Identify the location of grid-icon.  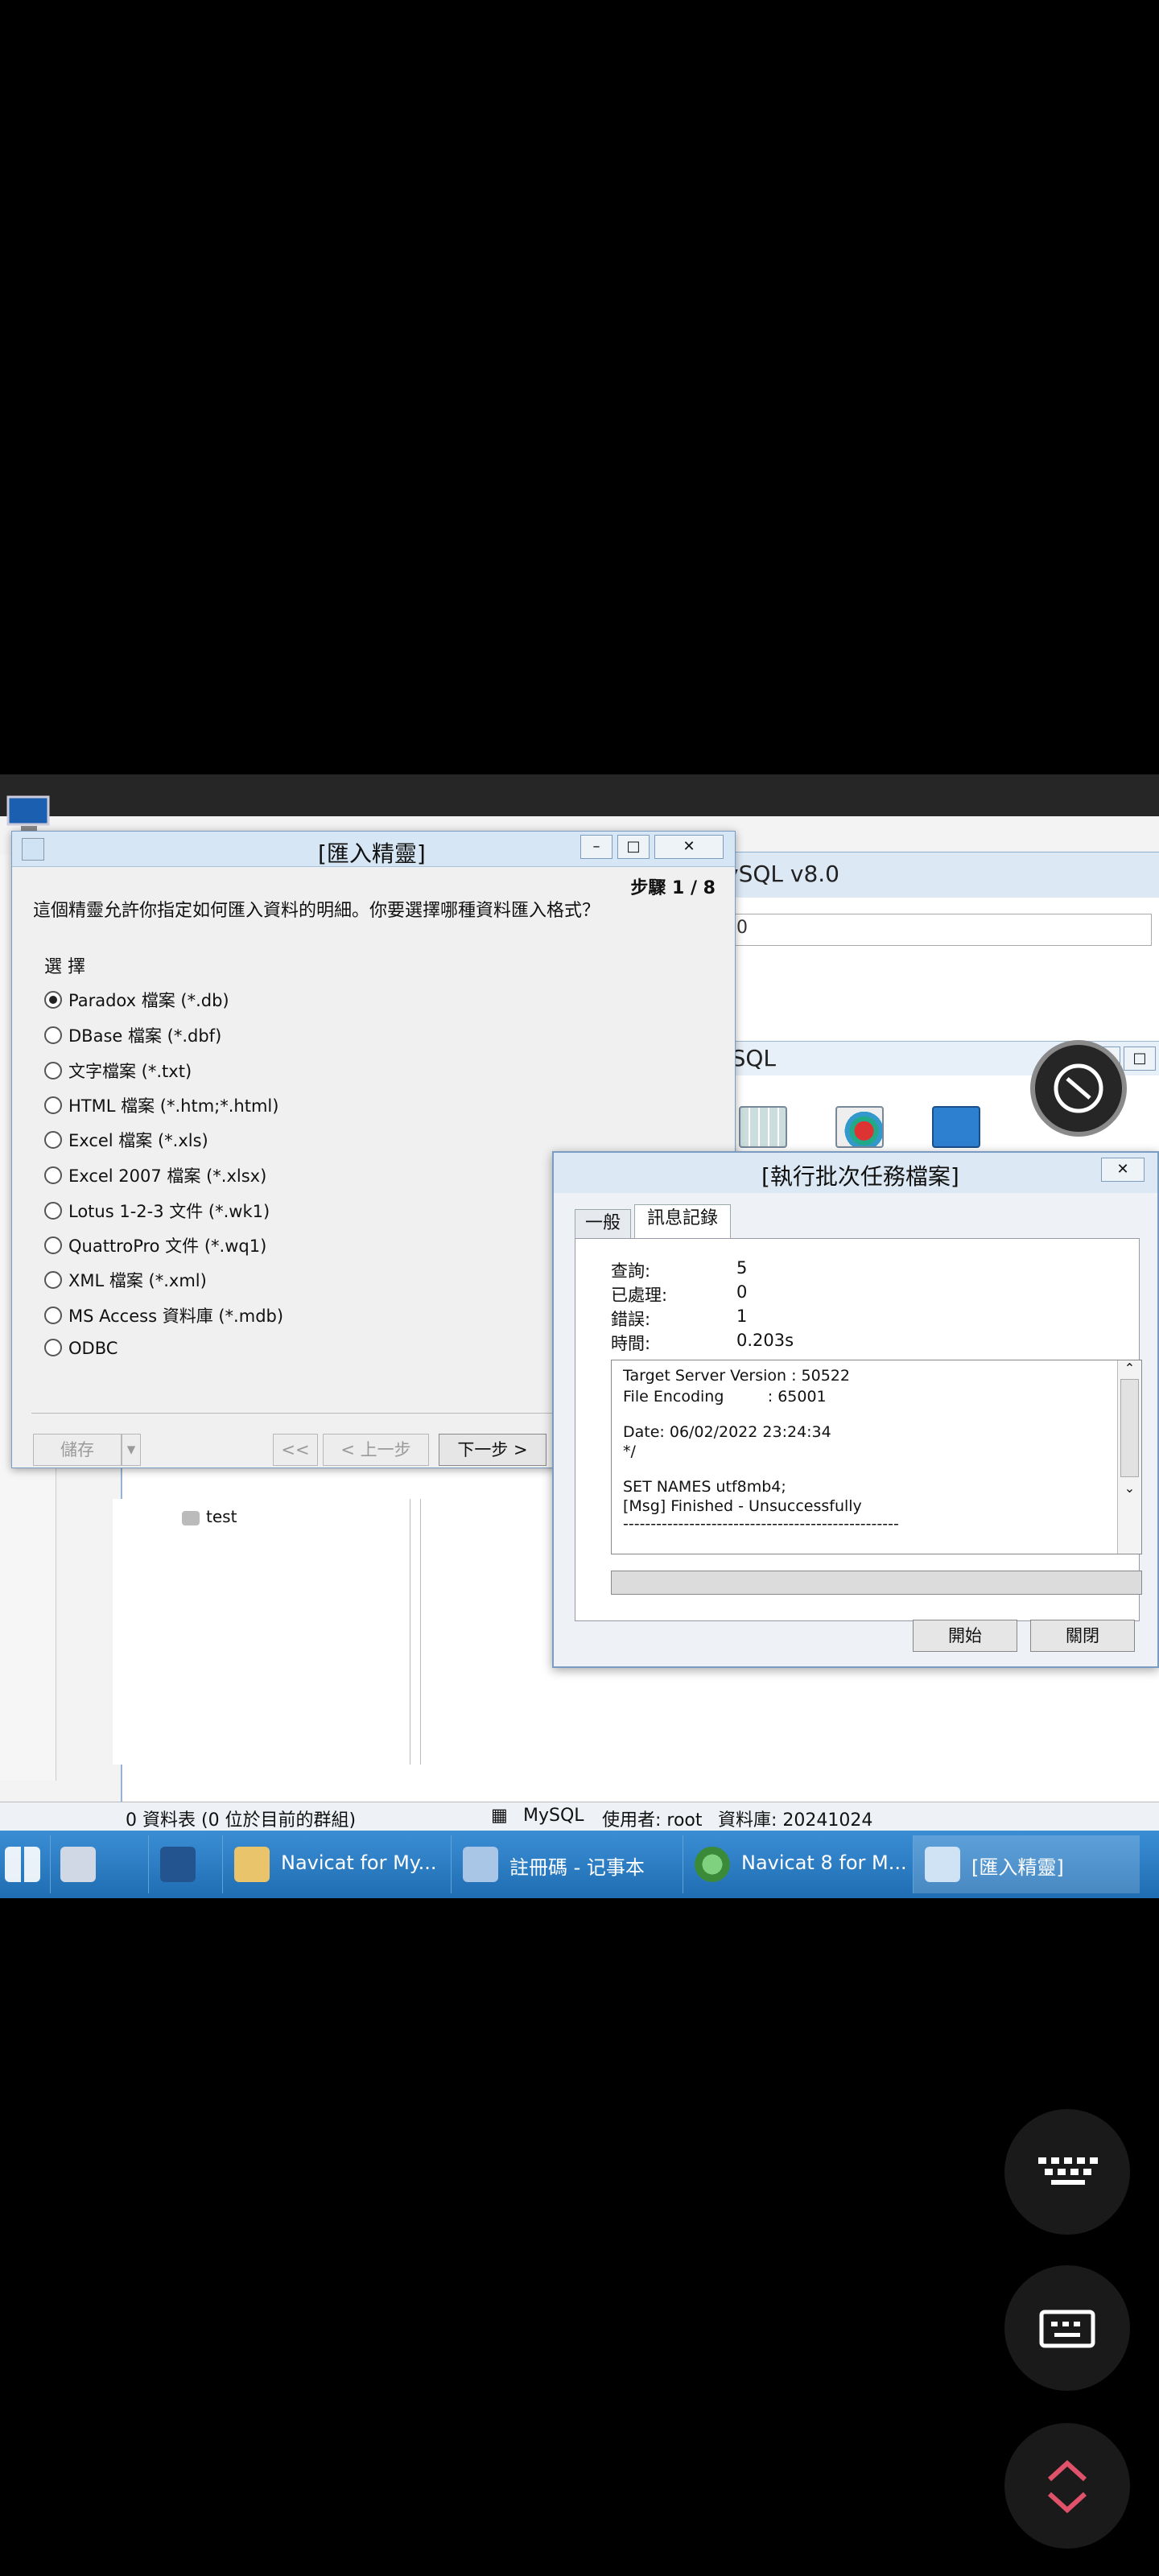
(763, 1127).